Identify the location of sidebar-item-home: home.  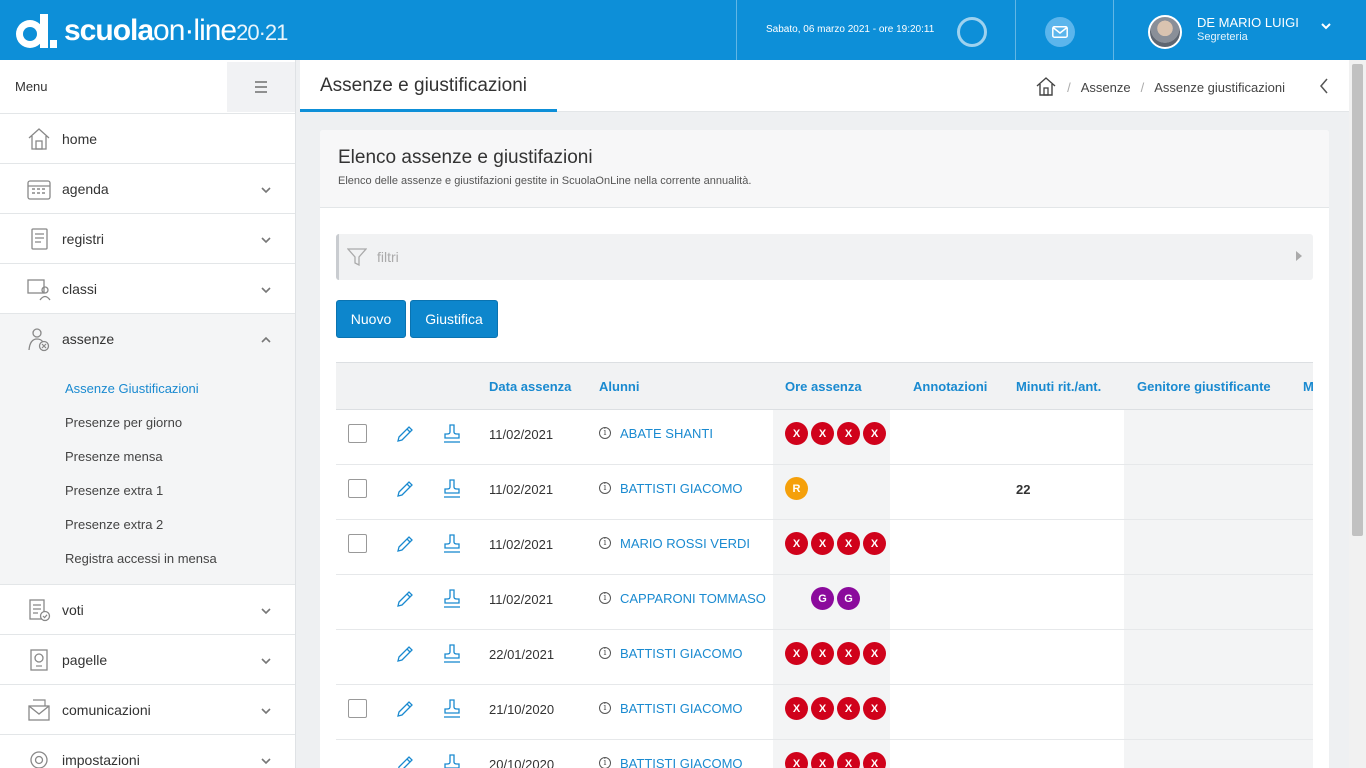
(147, 139).